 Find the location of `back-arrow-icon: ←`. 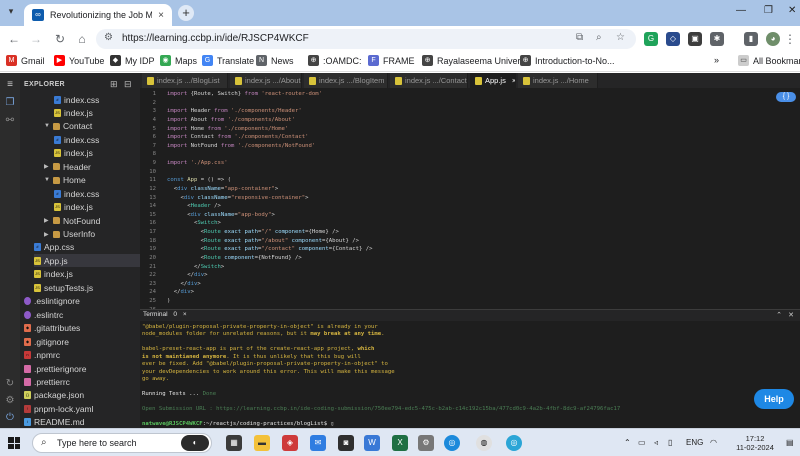

back-arrow-icon: ← is located at coordinates (14, 39).